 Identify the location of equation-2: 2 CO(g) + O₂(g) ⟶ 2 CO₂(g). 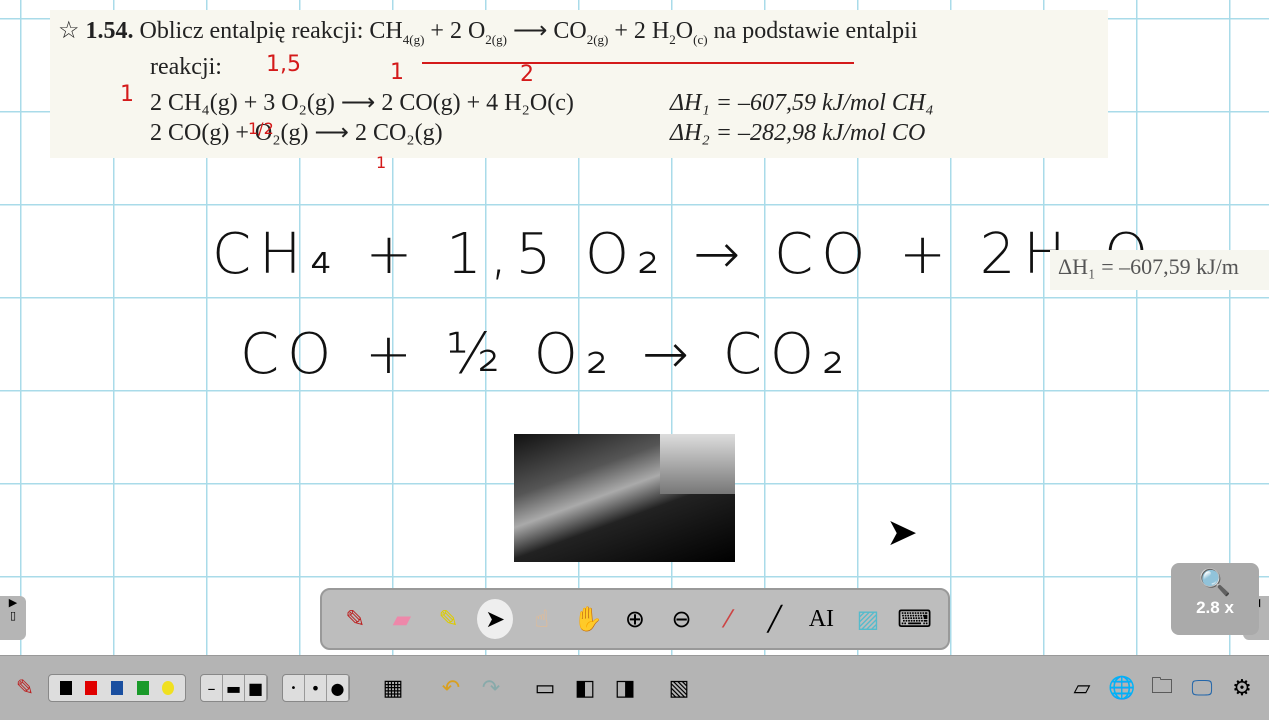
(296, 133).